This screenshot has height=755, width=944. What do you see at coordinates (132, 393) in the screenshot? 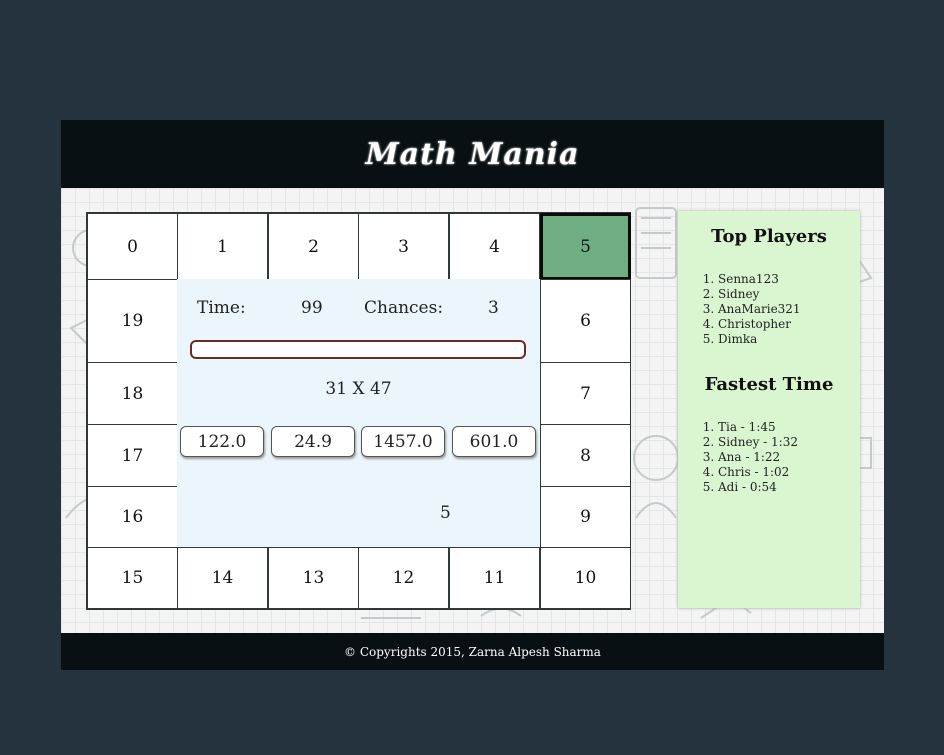
I see `board-cell-18: 18` at bounding box center [132, 393].